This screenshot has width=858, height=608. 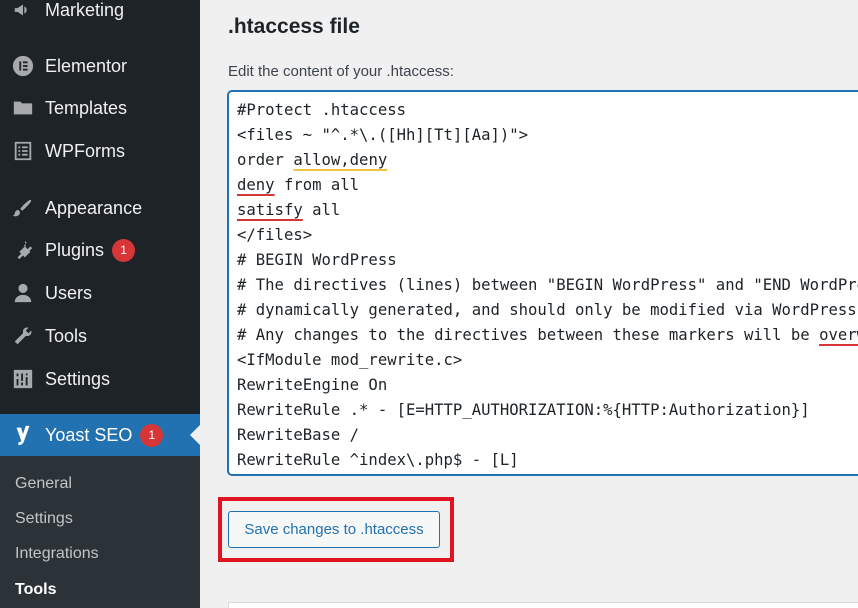 I want to click on sidebar-item-yoast-seo: Yoast SEO 1, so click(x=100, y=435).